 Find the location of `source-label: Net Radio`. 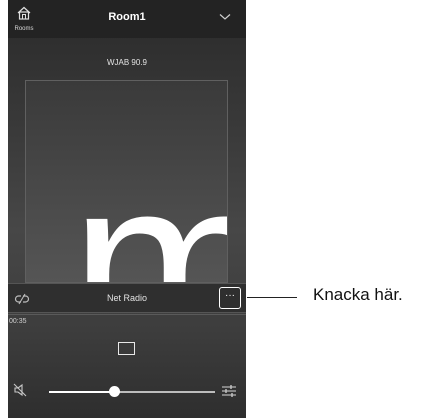

source-label: Net Radio is located at coordinates (127, 298).